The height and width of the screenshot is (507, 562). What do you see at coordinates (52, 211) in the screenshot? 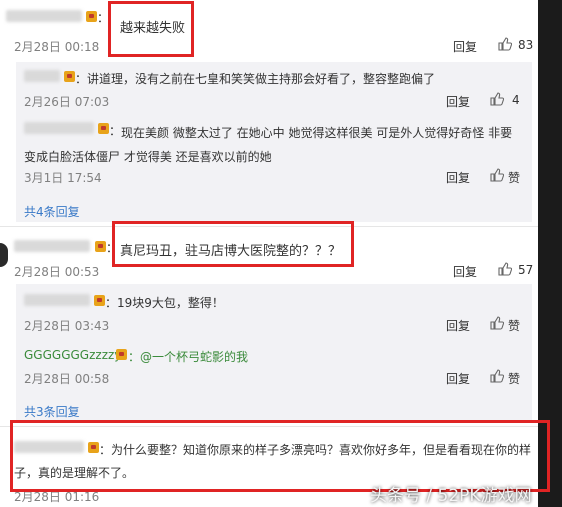
I see `more-replies-link: 共4条回复` at bounding box center [52, 211].